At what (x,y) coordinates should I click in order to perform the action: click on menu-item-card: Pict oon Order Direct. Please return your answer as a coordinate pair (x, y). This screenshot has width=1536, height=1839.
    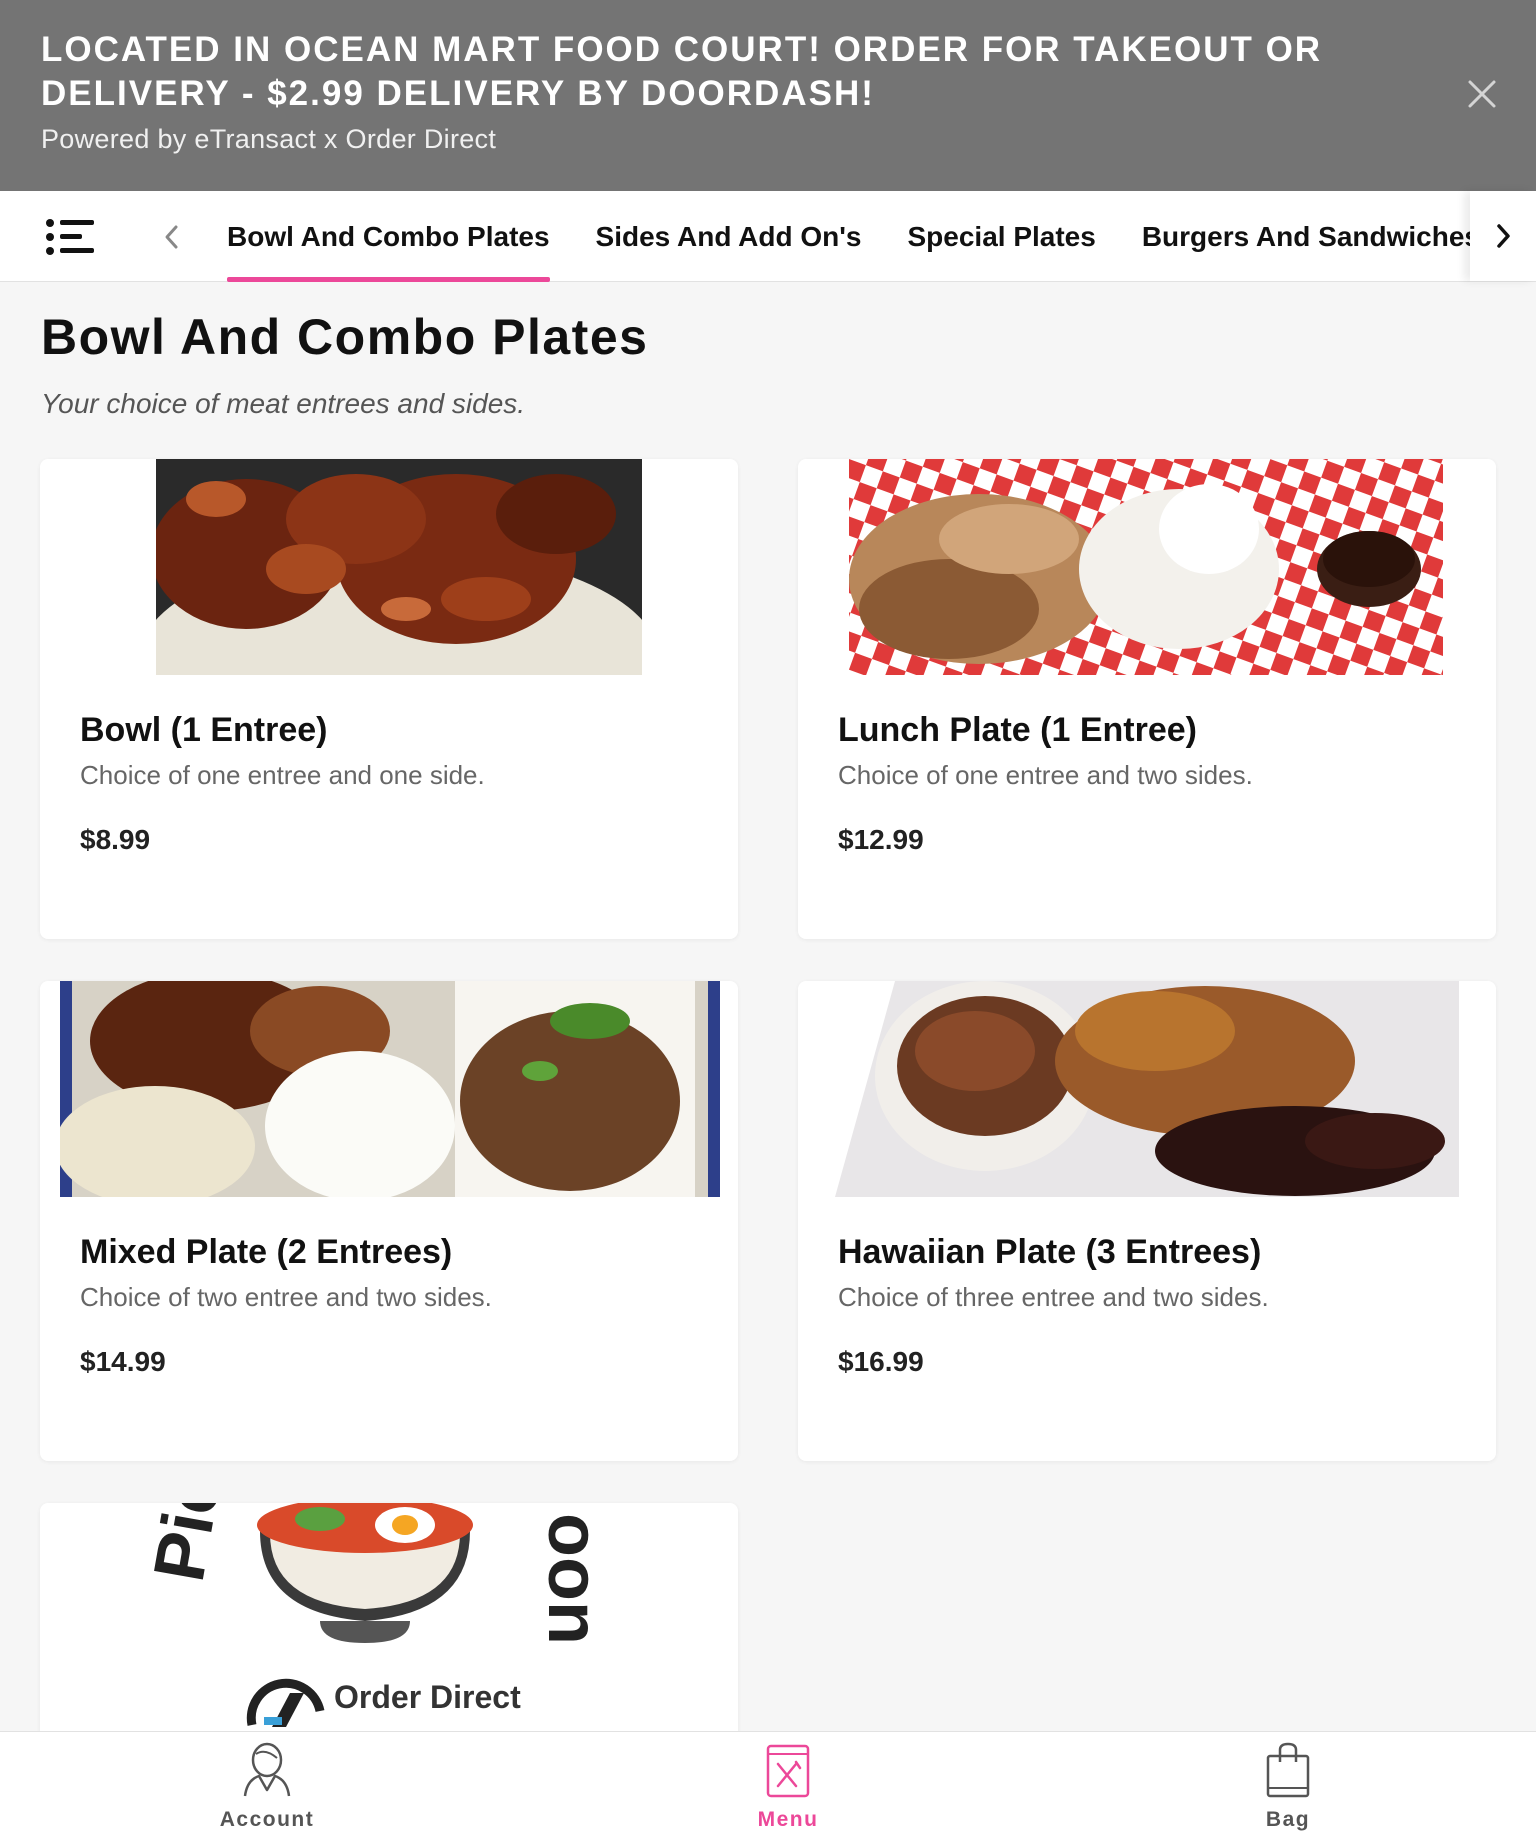
    Looking at the image, I should click on (389, 1623).